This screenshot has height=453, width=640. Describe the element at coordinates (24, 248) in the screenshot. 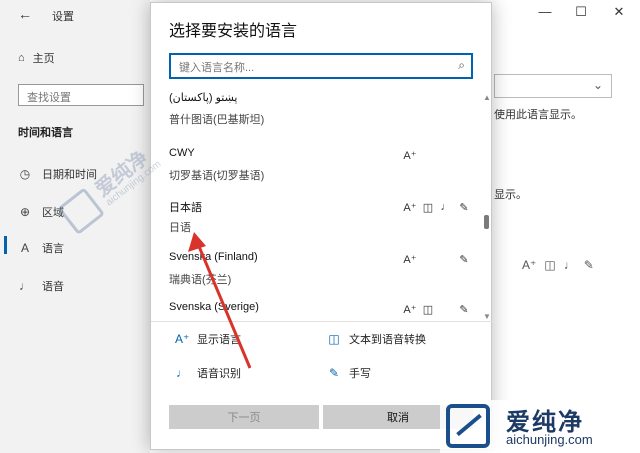

I see `language-icon: A` at that location.